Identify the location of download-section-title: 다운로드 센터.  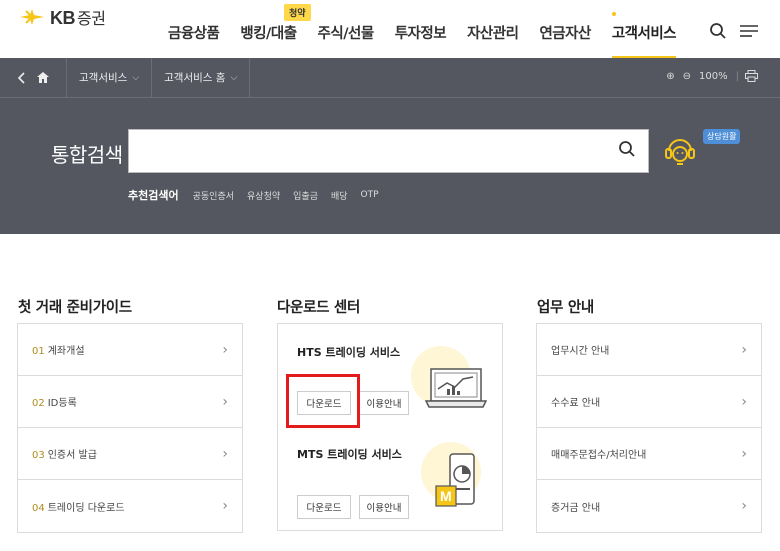
(318, 308).